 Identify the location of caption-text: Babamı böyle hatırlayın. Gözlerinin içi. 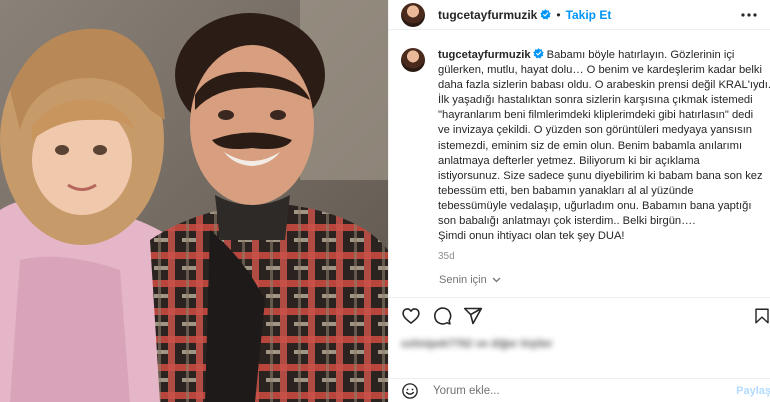
(640, 55).